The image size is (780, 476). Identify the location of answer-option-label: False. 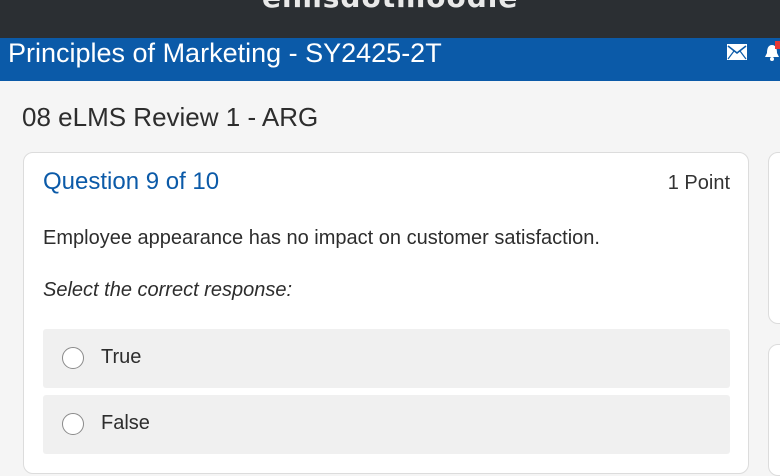
(125, 423).